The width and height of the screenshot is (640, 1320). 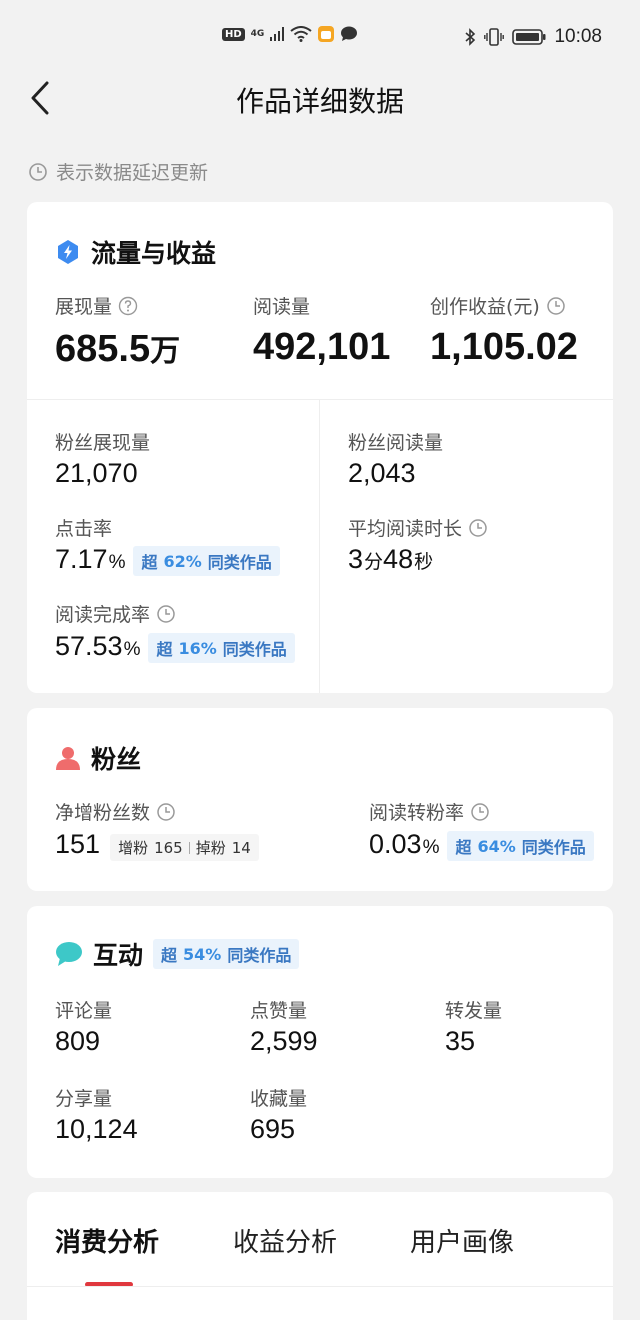 I want to click on impressions-number: 685.5, so click(x=103, y=349).